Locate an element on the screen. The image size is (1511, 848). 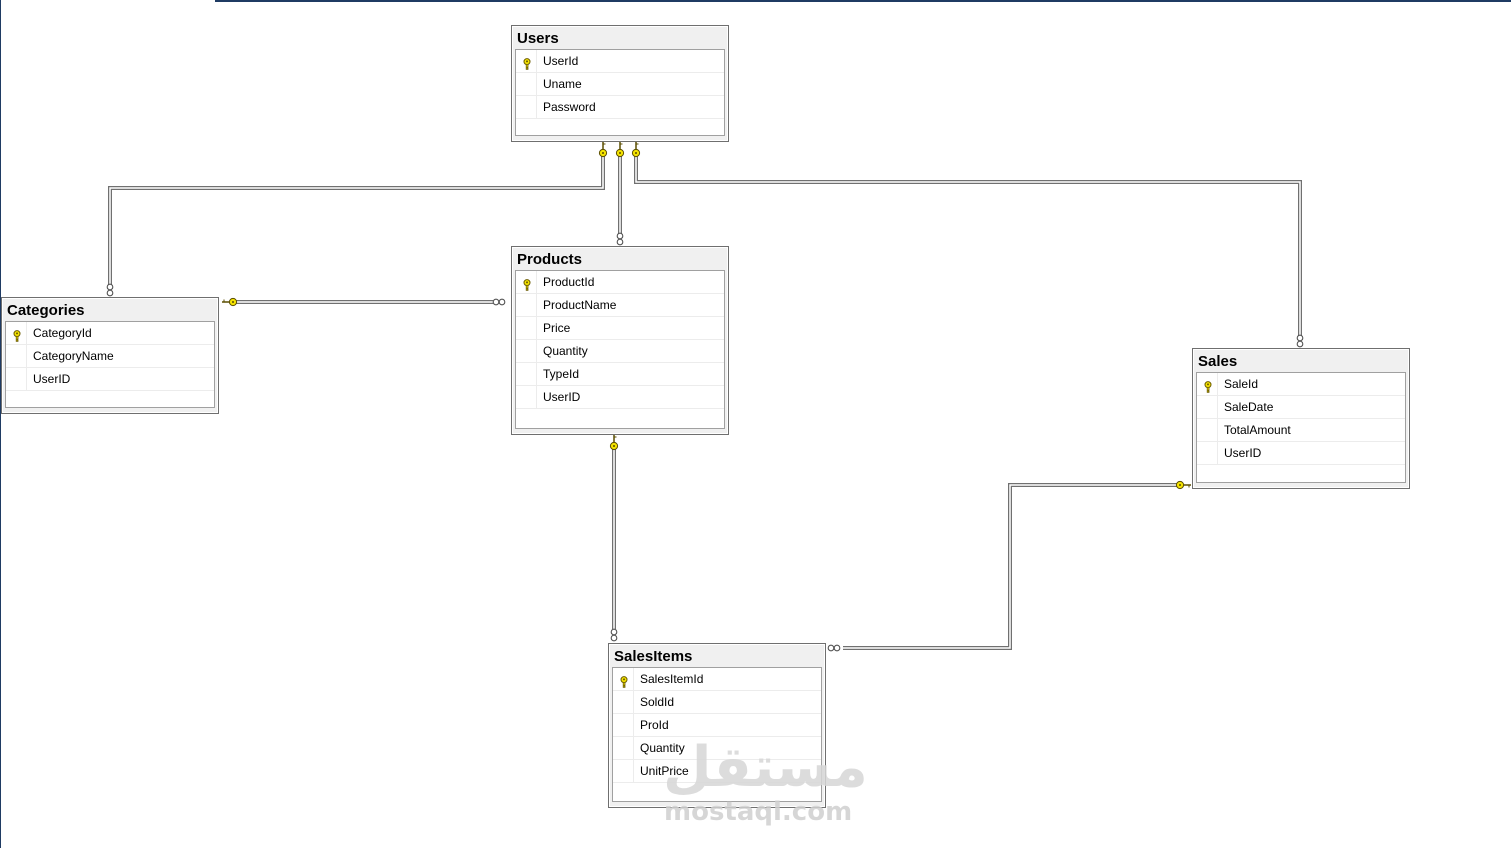
column-row: Quantity is located at coordinates (620, 351).